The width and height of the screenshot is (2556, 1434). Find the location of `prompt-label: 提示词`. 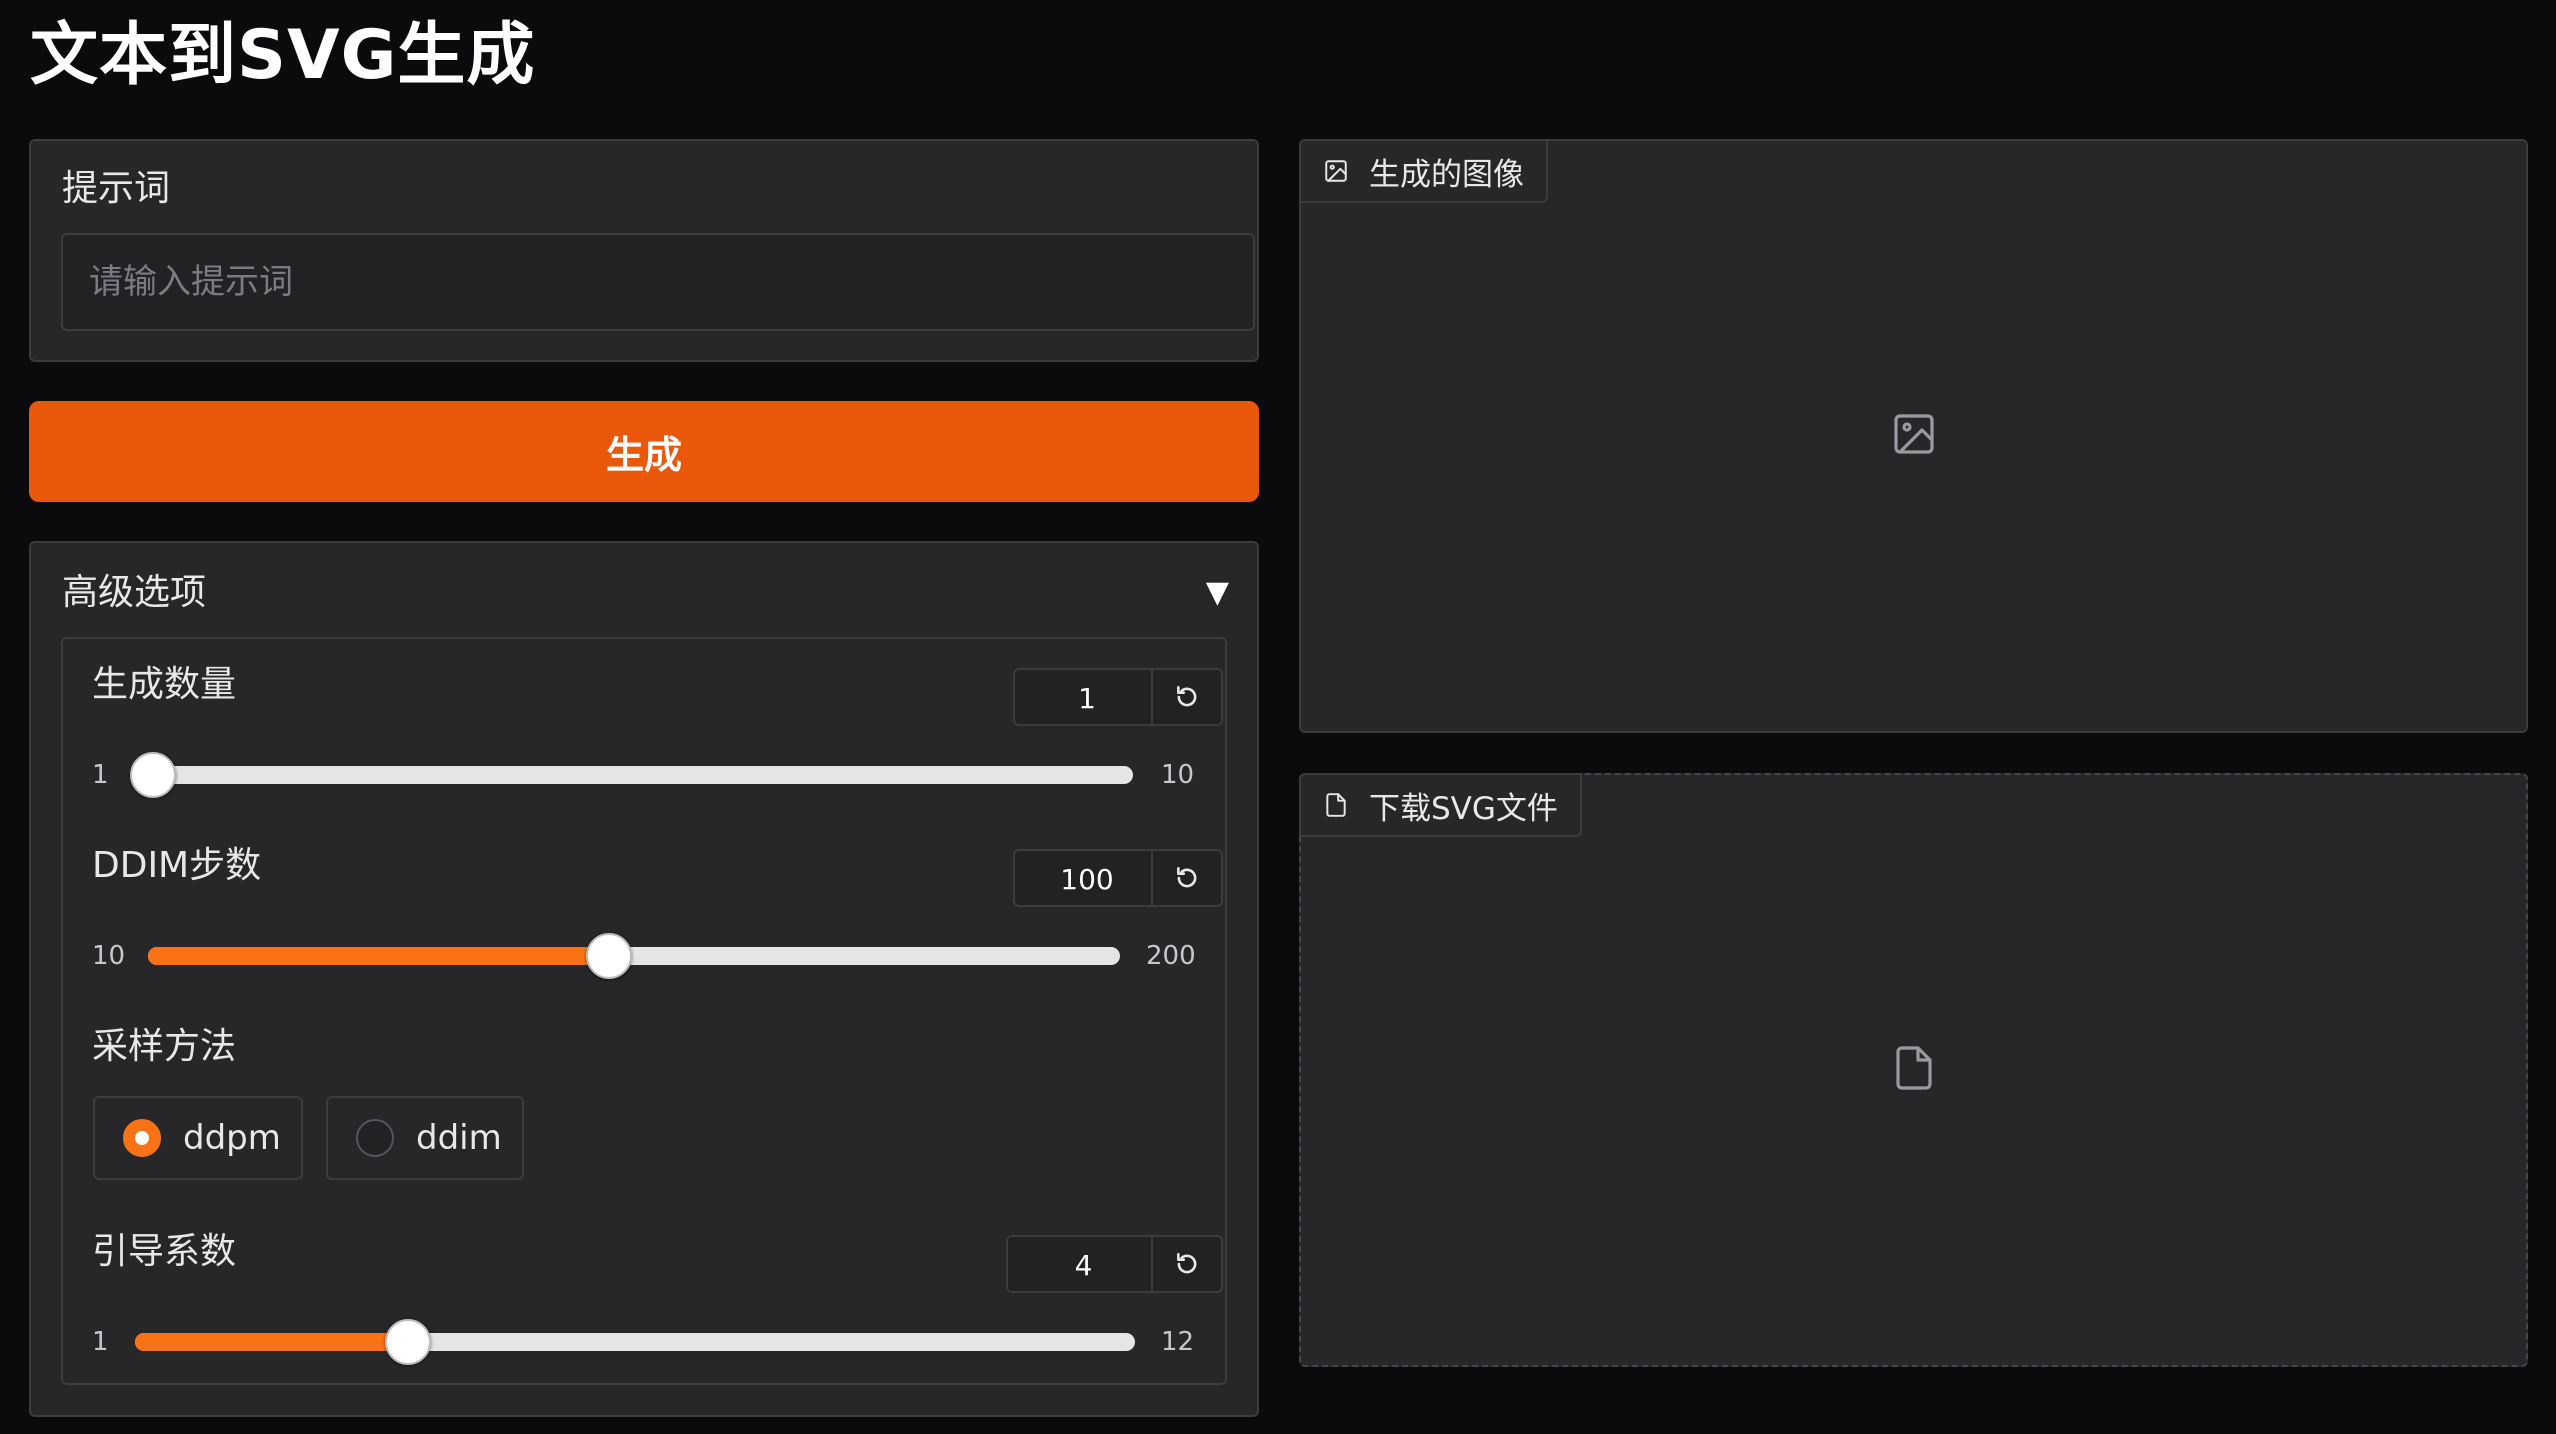

prompt-label: 提示词 is located at coordinates (116, 188).